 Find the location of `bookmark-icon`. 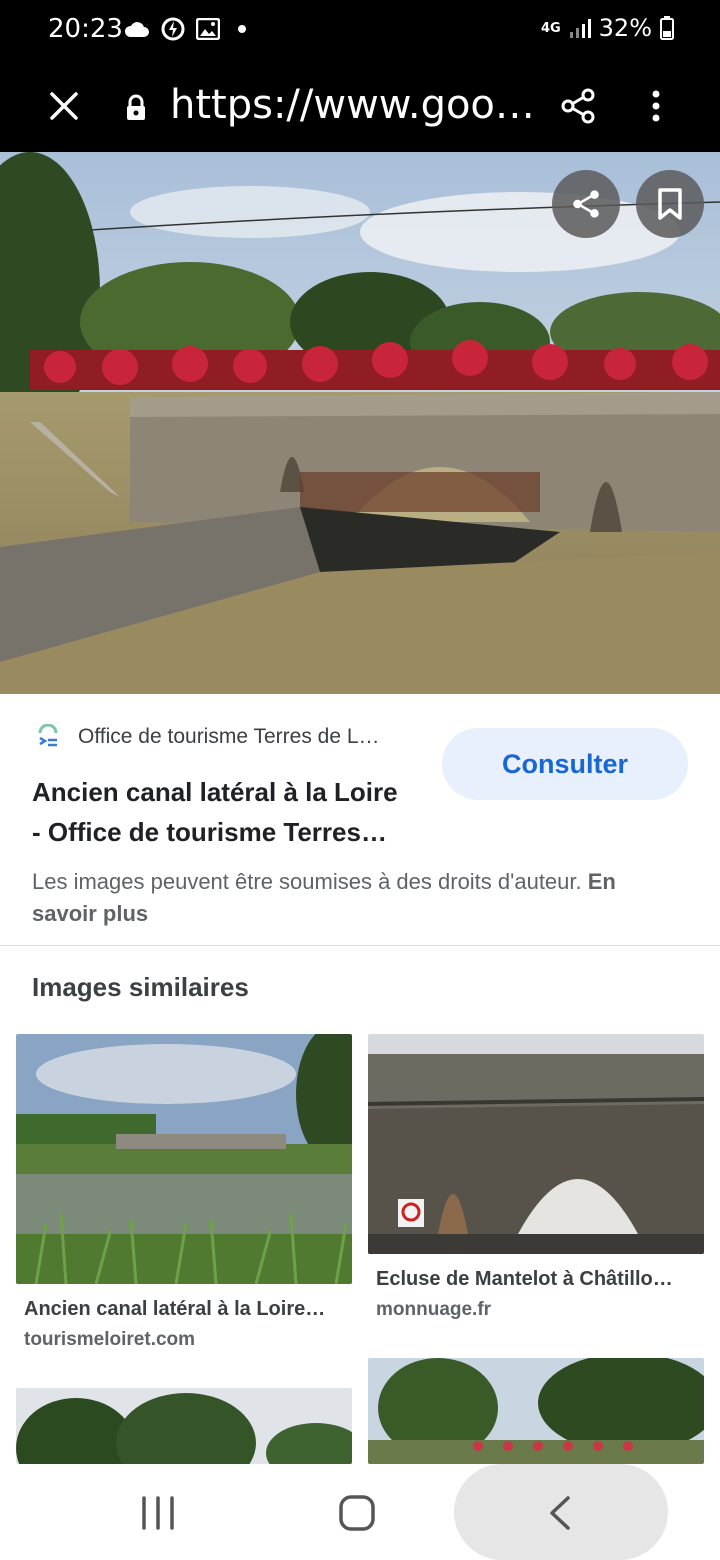

bookmark-icon is located at coordinates (670, 204).